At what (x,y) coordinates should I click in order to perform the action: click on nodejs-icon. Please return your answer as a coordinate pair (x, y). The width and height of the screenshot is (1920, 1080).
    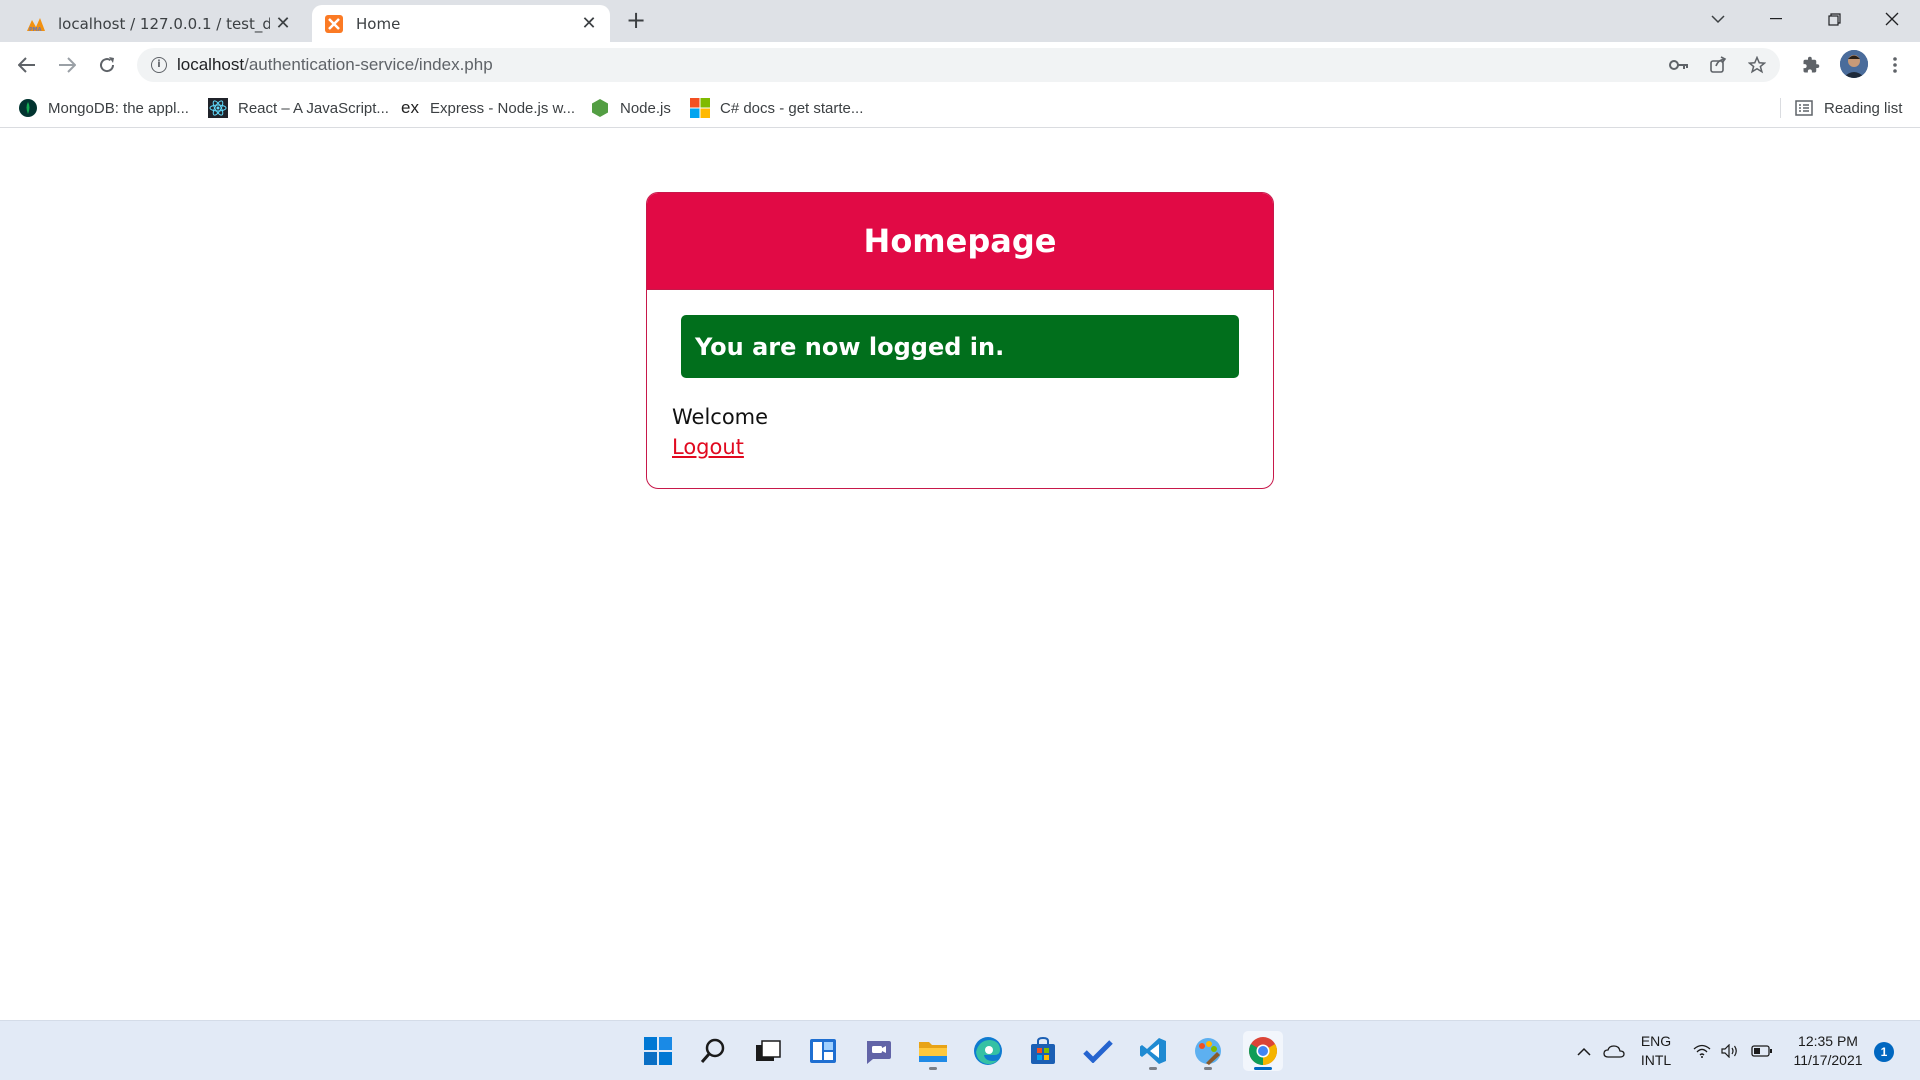
    Looking at the image, I should click on (600, 108).